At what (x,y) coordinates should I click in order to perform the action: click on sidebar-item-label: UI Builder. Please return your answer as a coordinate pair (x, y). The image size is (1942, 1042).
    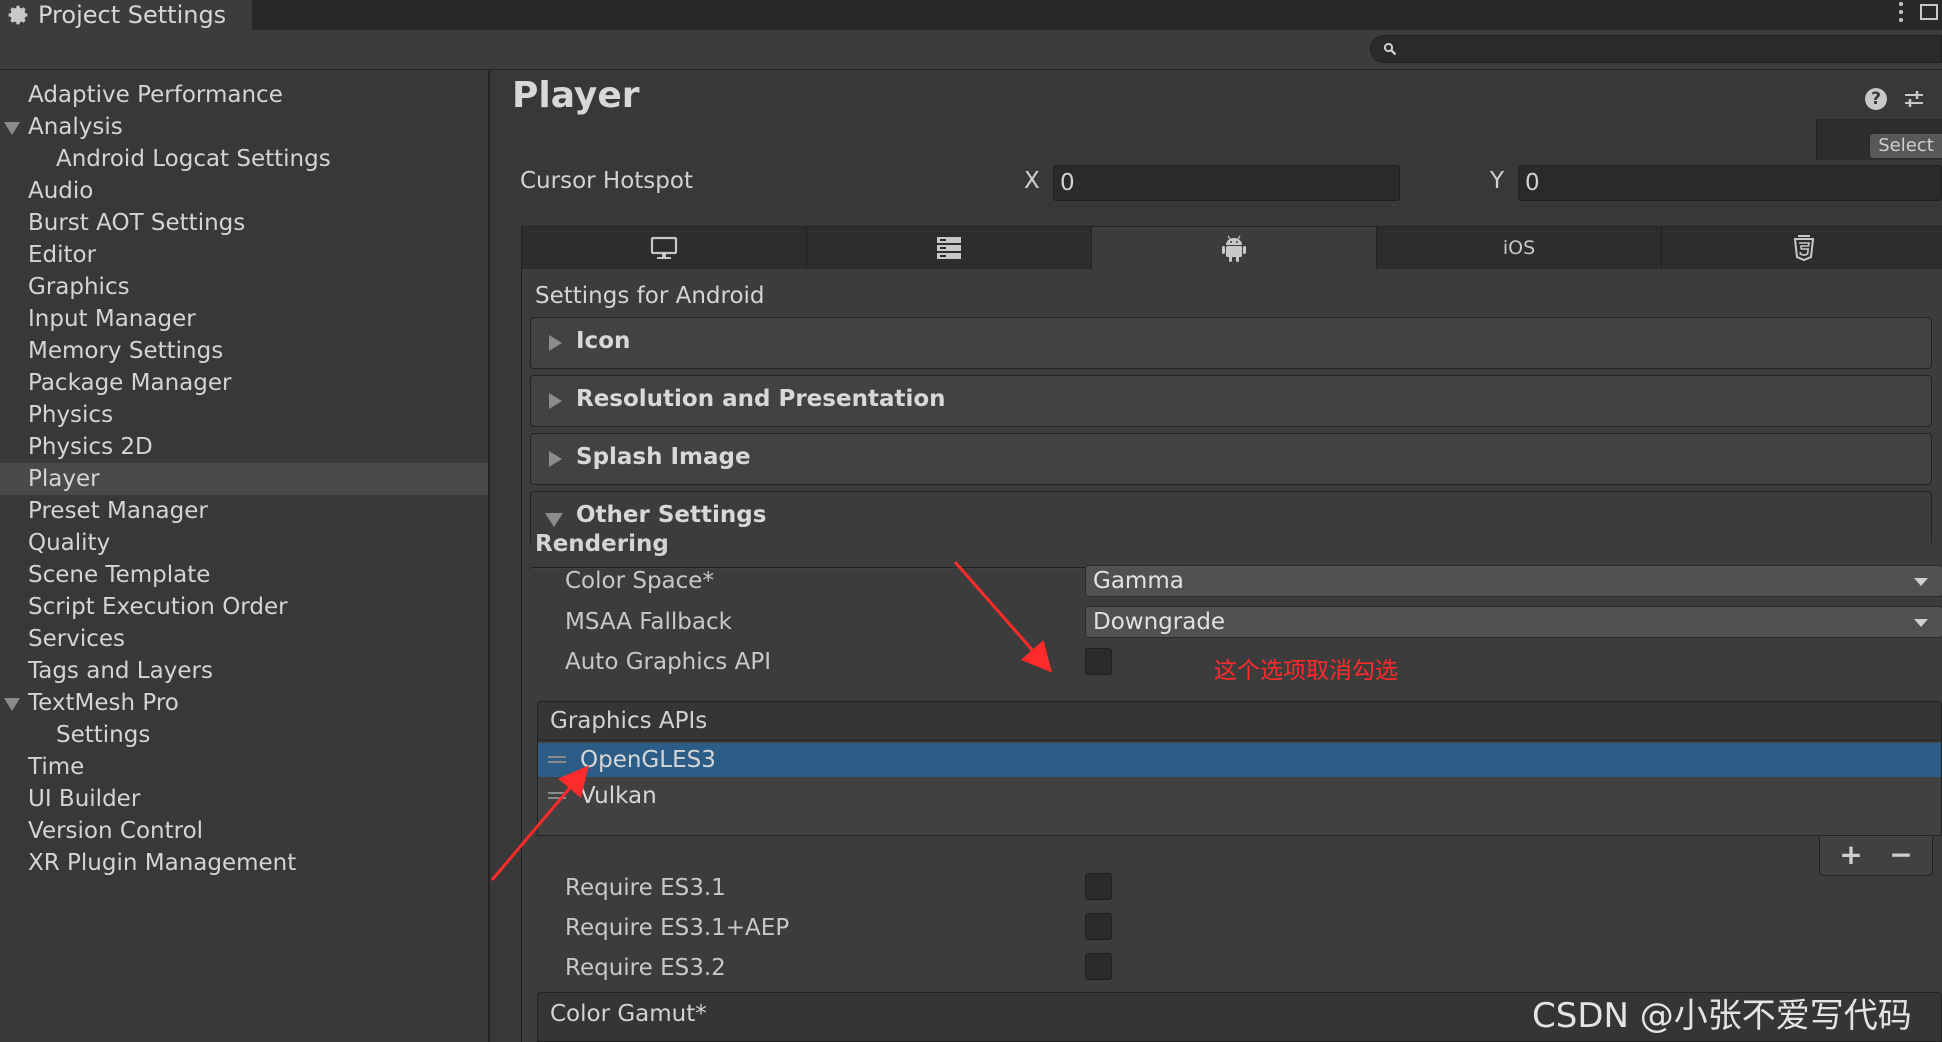
    Looking at the image, I should click on (84, 799).